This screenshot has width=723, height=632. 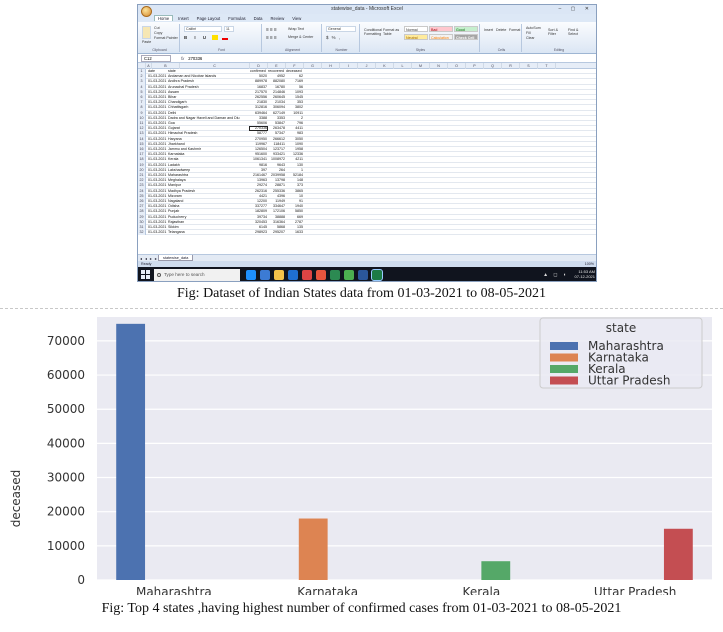 I want to click on row-number: 32, so click(x=142, y=233).